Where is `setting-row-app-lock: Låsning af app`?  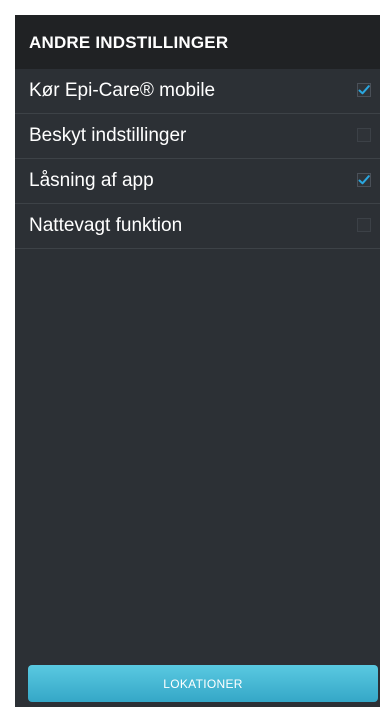 setting-row-app-lock: Låsning af app is located at coordinates (197, 181).